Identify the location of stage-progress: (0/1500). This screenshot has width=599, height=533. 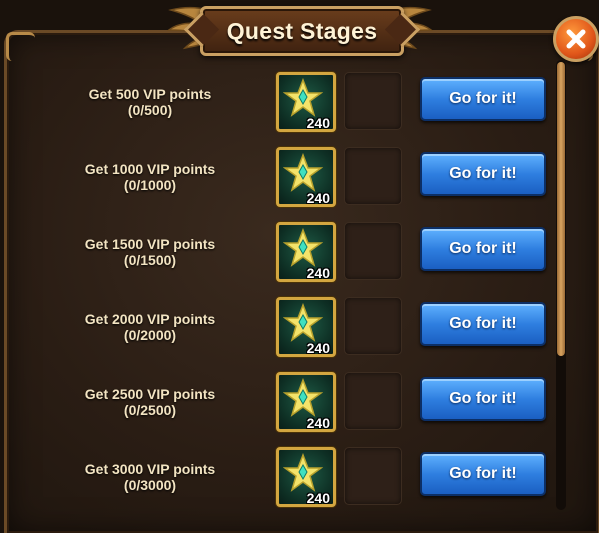
(150, 260).